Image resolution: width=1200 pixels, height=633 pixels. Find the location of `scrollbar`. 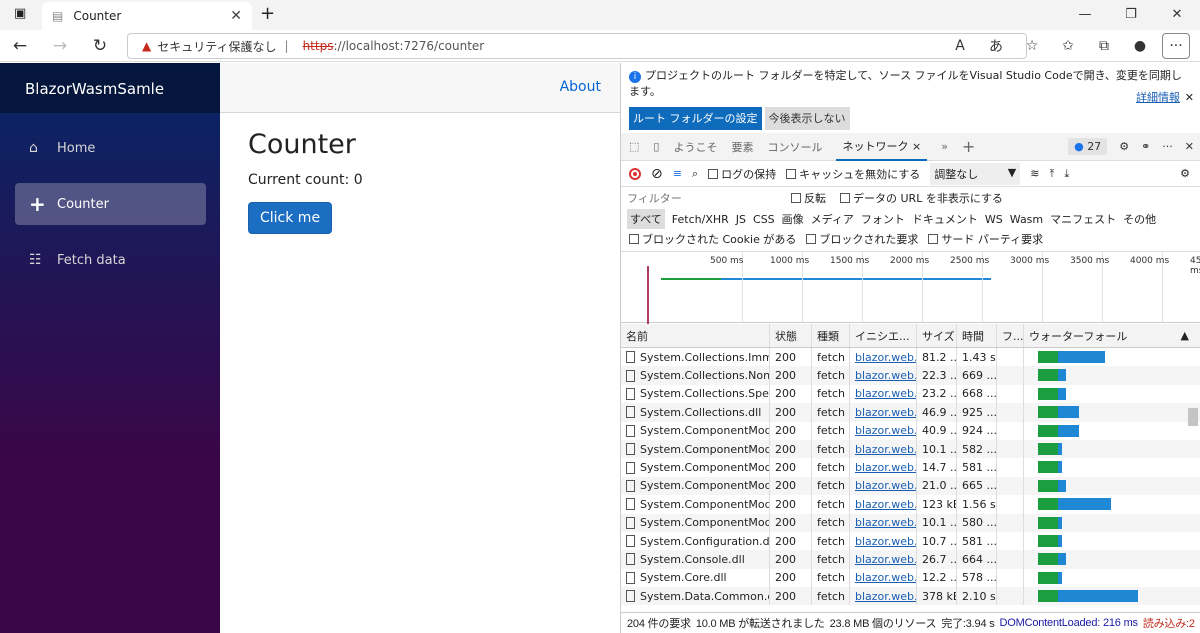

scrollbar is located at coordinates (1193, 480).